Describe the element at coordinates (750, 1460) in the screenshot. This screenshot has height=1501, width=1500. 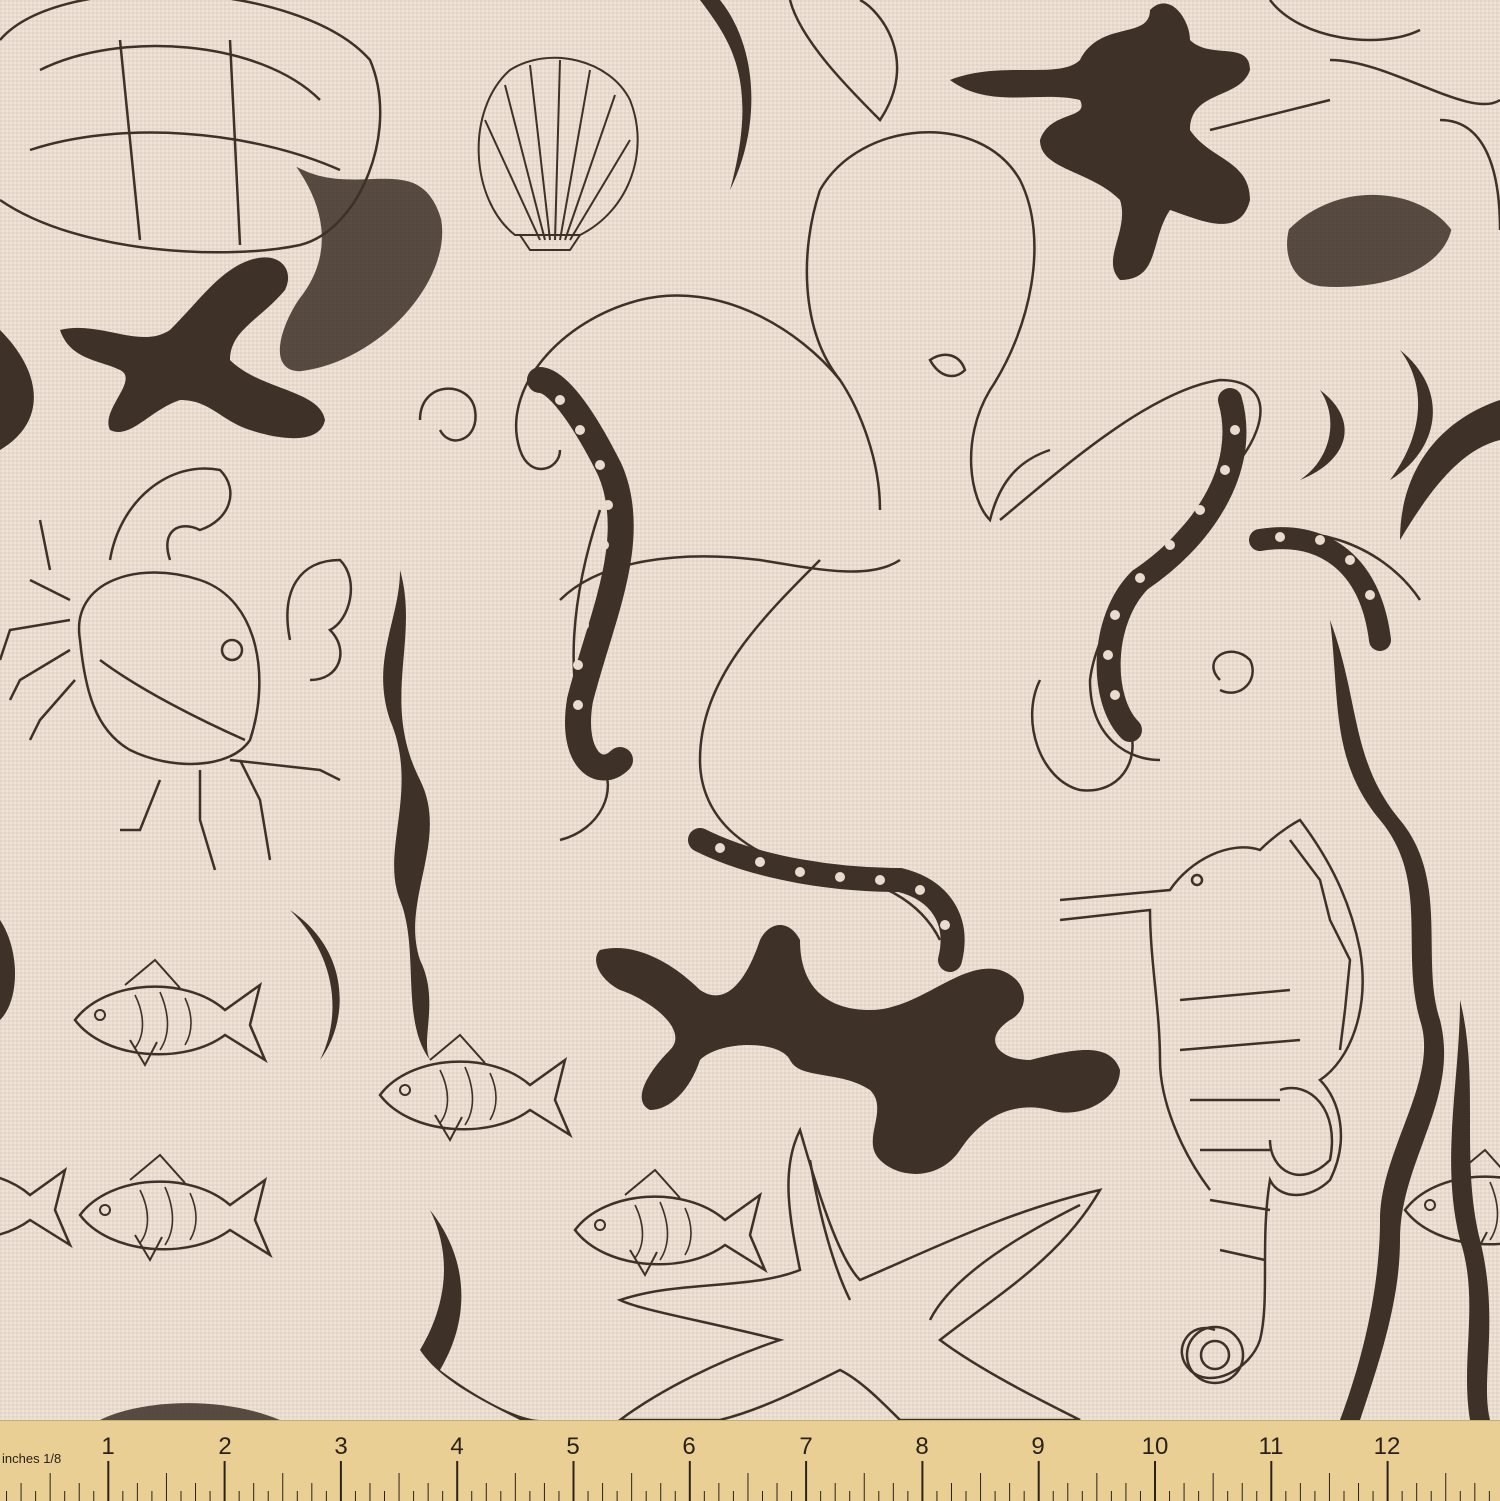
I see `measuring-ruler: inches 1/8 1 2 3 4 5 6 7 8 9 10 11 12` at that location.